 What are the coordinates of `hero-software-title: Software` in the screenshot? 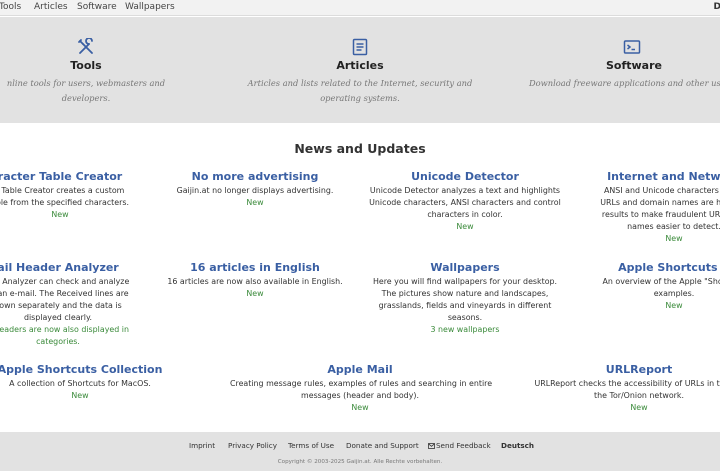 It's located at (634, 65).